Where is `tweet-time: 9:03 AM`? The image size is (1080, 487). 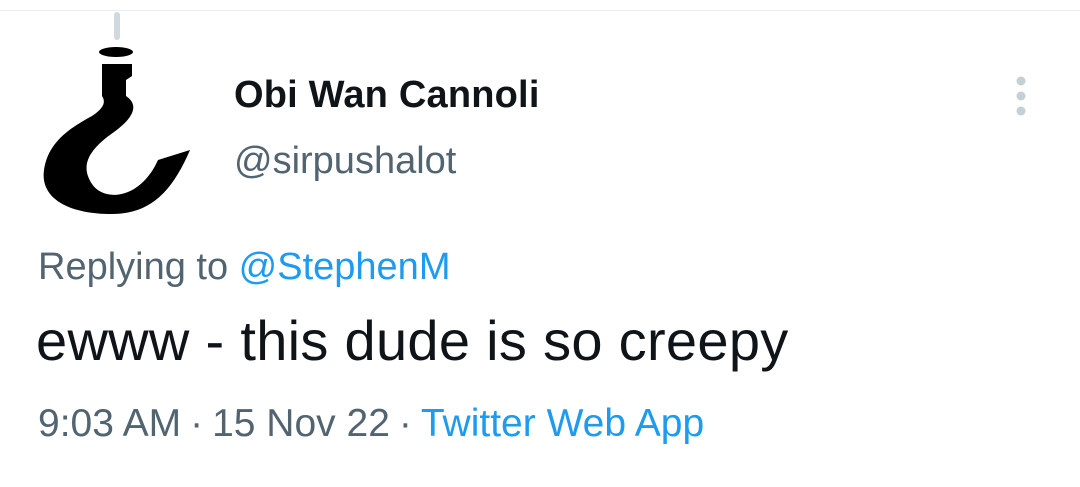 tweet-time: 9:03 AM is located at coordinates (109, 423).